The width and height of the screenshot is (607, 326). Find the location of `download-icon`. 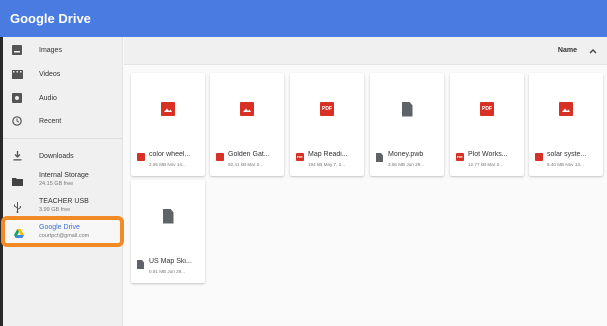

download-icon is located at coordinates (17, 156).